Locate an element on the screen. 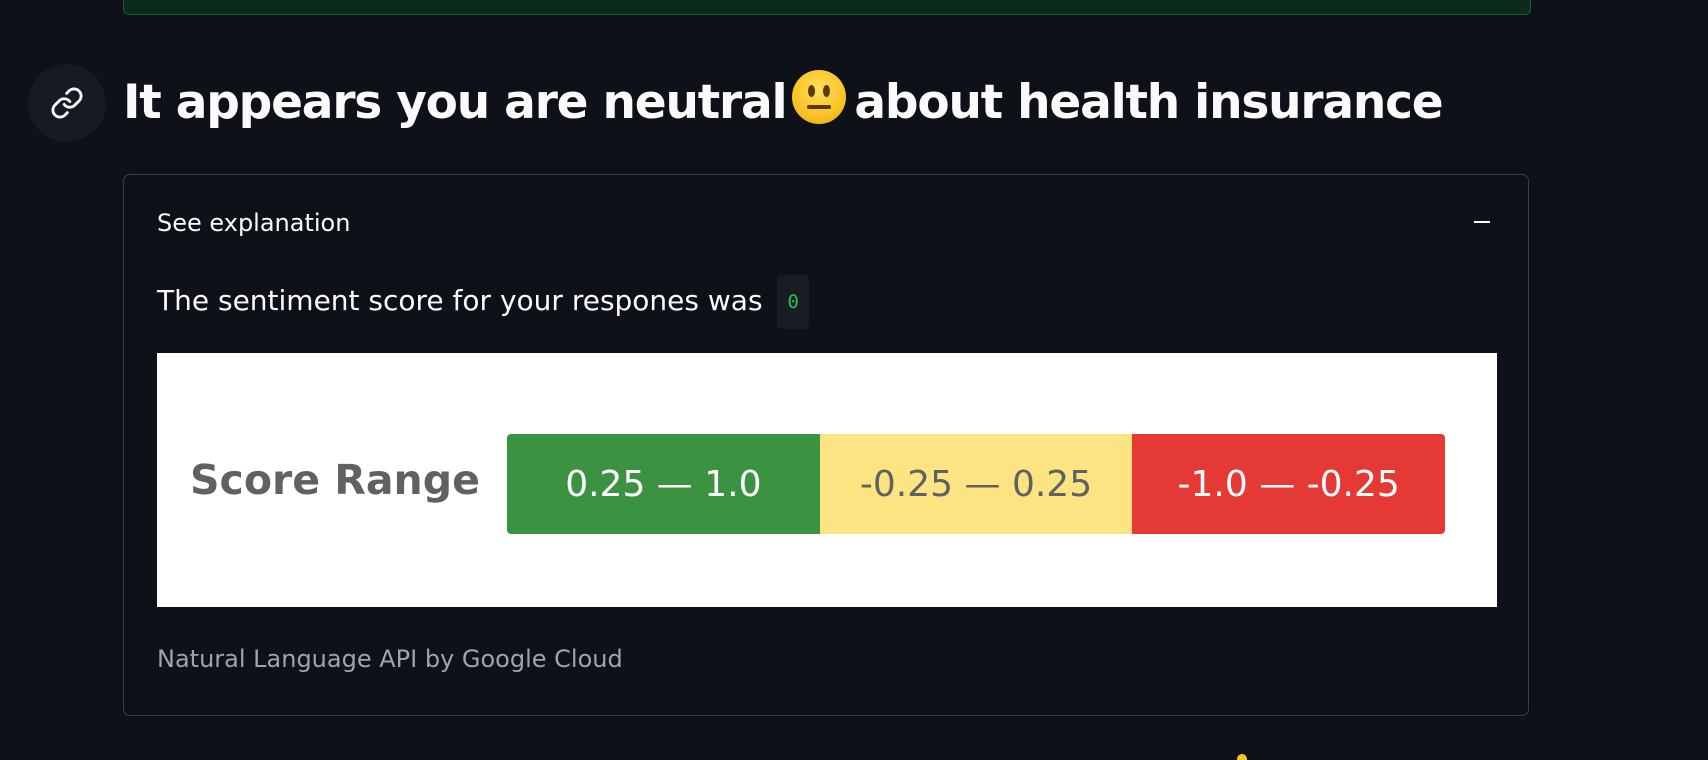 Image resolution: width=1708 pixels, height=760 pixels. neutral-face-emoji-icon is located at coordinates (819, 97).